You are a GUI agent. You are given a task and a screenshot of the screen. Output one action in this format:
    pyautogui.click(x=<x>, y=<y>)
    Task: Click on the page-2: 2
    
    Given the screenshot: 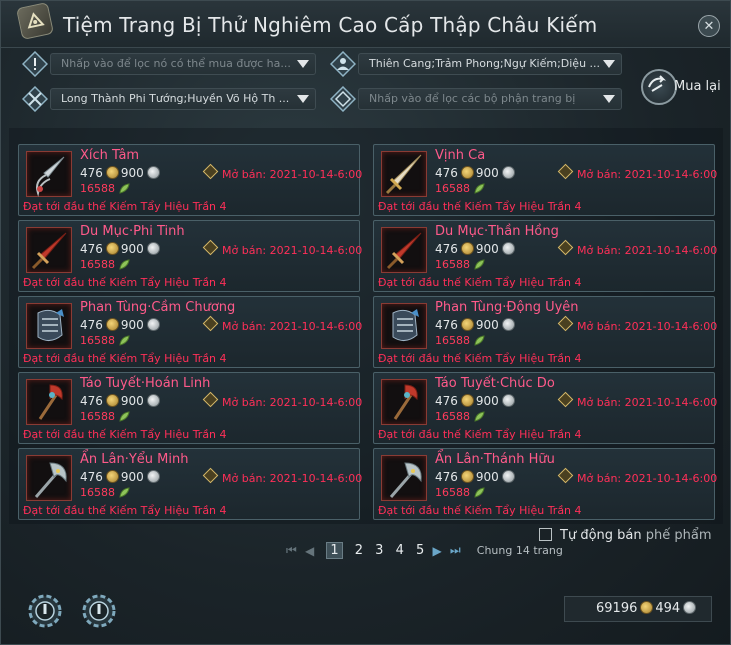 What is the action you would take?
    pyautogui.click(x=359, y=550)
    